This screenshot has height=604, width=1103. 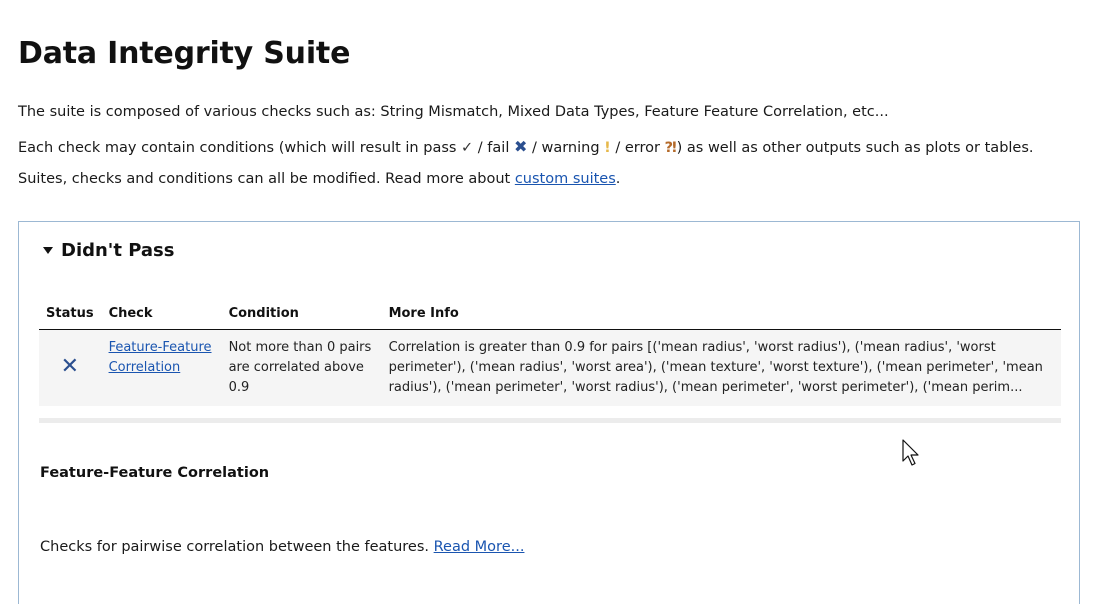 I want to click on intro-line-2-warning-text: / warning, so click(x=566, y=148).